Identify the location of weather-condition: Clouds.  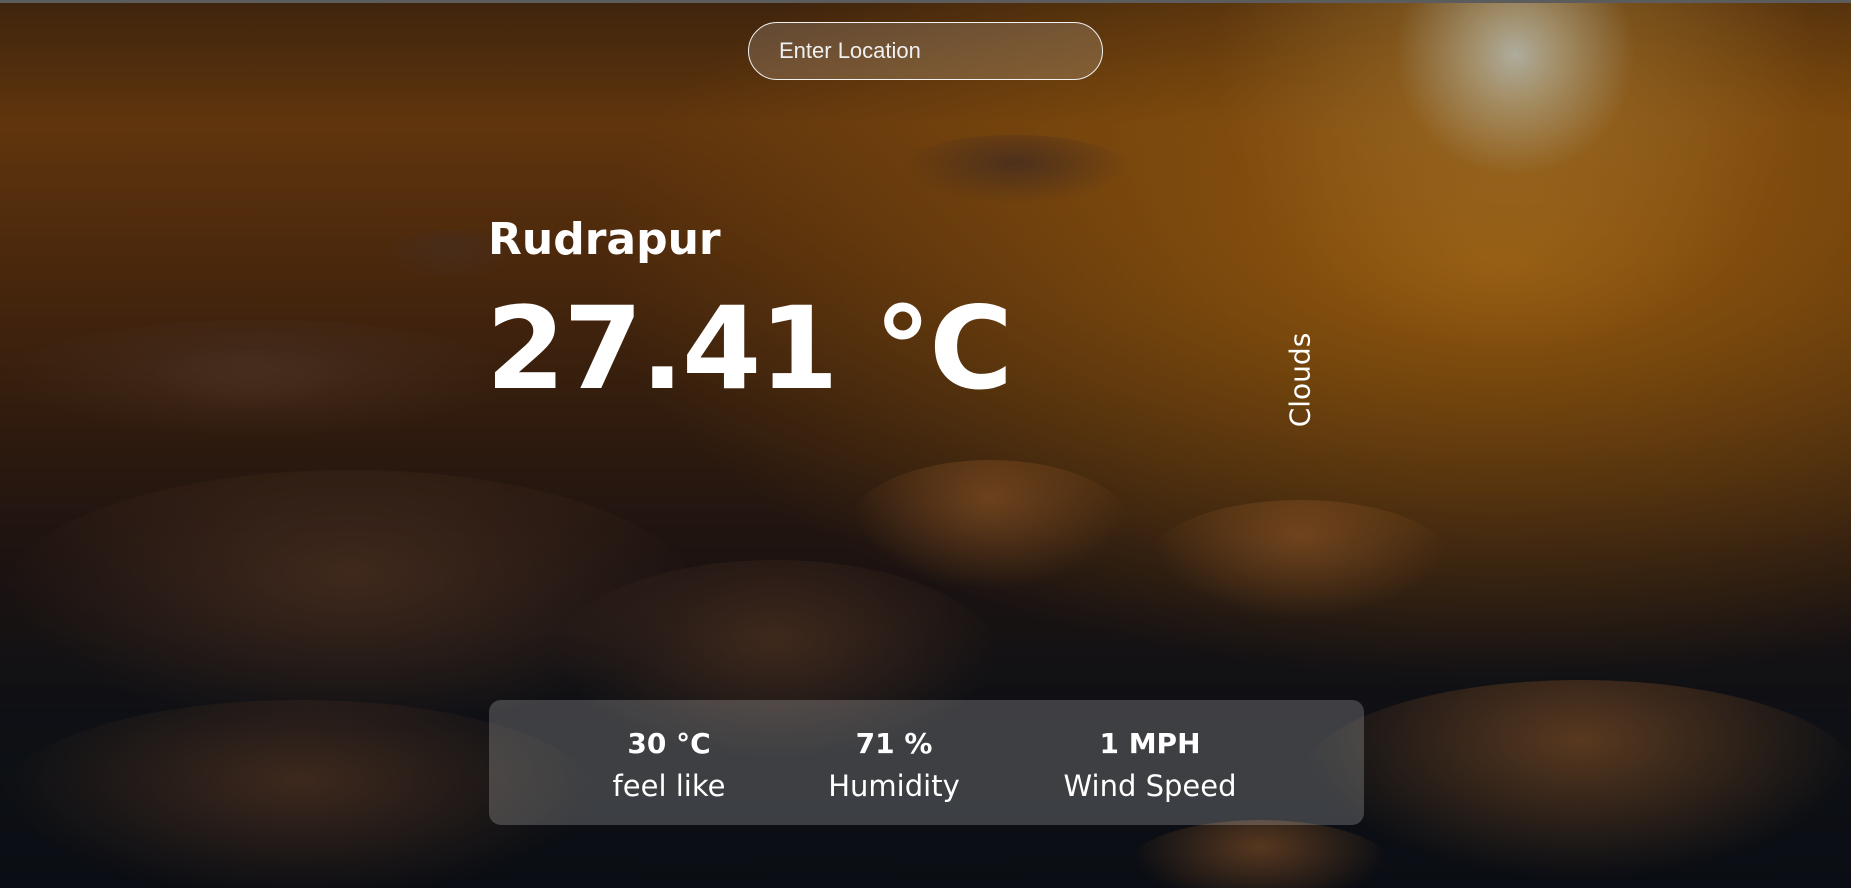
(1300, 380).